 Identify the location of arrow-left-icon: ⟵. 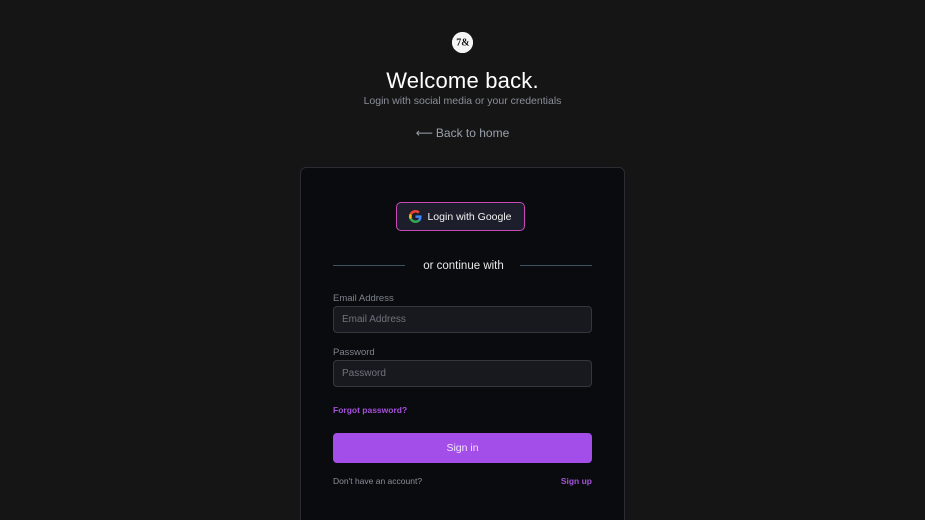
(424, 133).